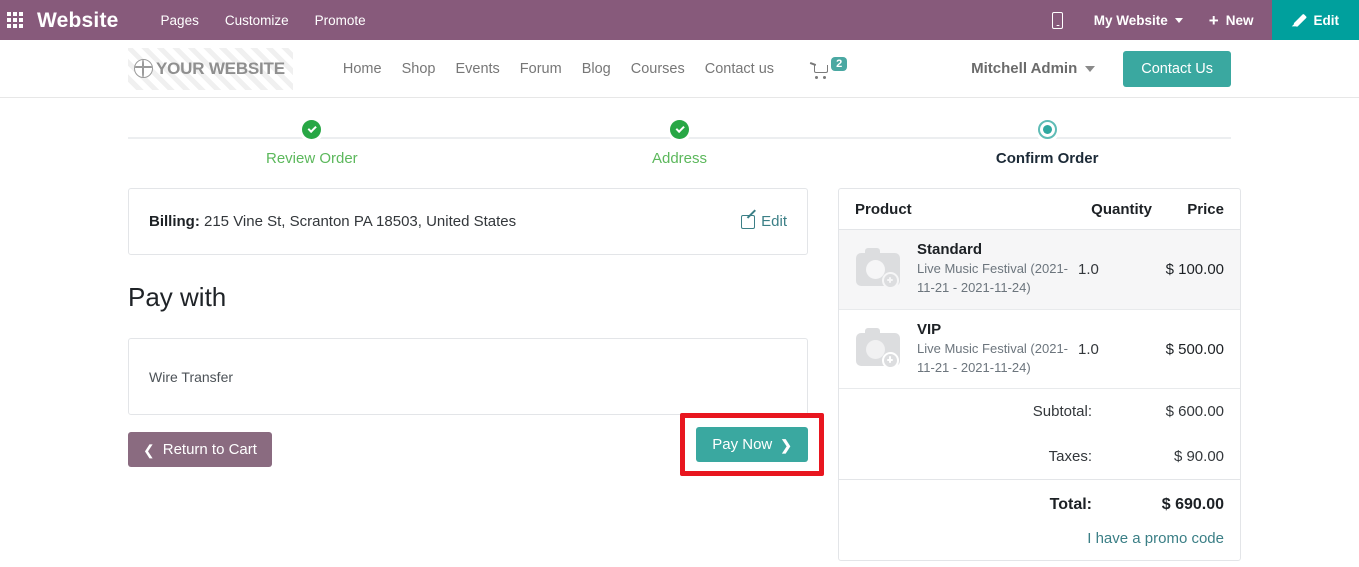 Image resolution: width=1359 pixels, height=567 pixels. Describe the element at coordinates (191, 377) in the screenshot. I see `payment-option-wire-transfer: Wire Transfer` at that location.